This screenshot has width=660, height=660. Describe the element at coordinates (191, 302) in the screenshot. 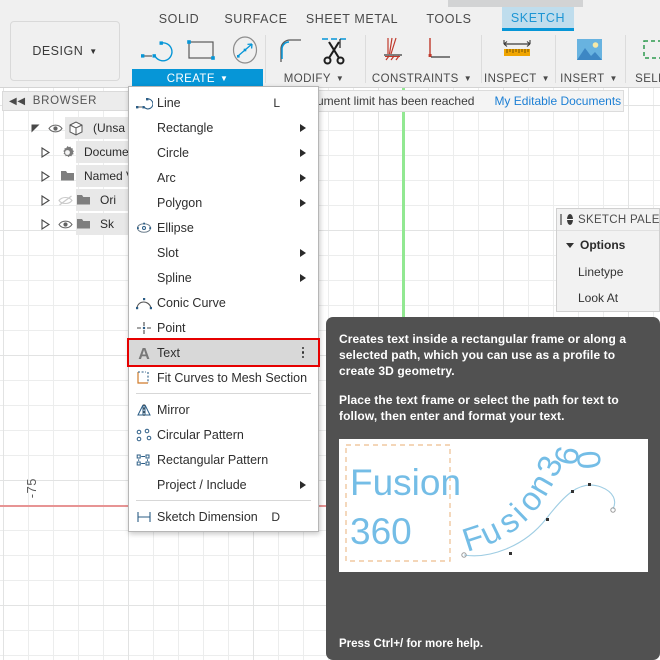

I see `menu-item-label: Conic Curve` at that location.